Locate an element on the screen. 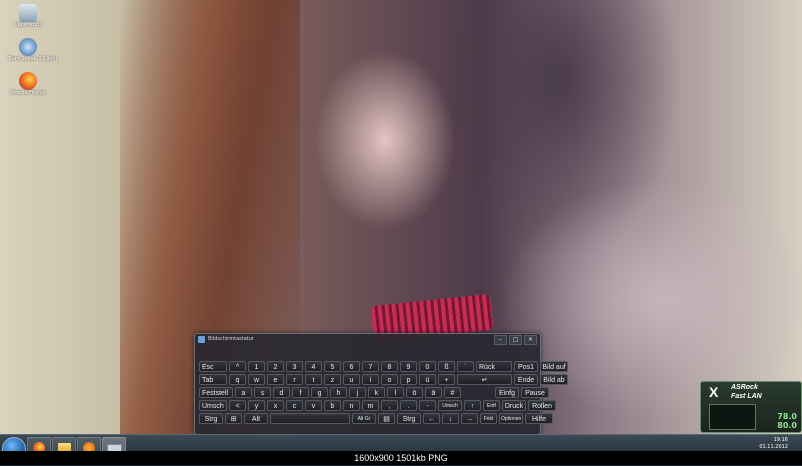 The image size is (802, 466). key-ctrl-right: Strg is located at coordinates (409, 418).